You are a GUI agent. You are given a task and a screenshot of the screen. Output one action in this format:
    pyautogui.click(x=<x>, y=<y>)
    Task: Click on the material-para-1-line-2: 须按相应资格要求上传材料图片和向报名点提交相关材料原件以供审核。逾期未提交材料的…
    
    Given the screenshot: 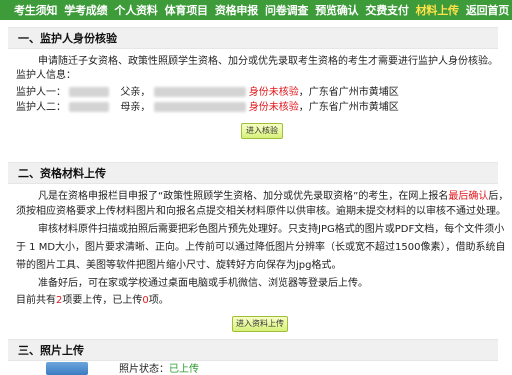 What is the action you would take?
    pyautogui.click(x=261, y=211)
    